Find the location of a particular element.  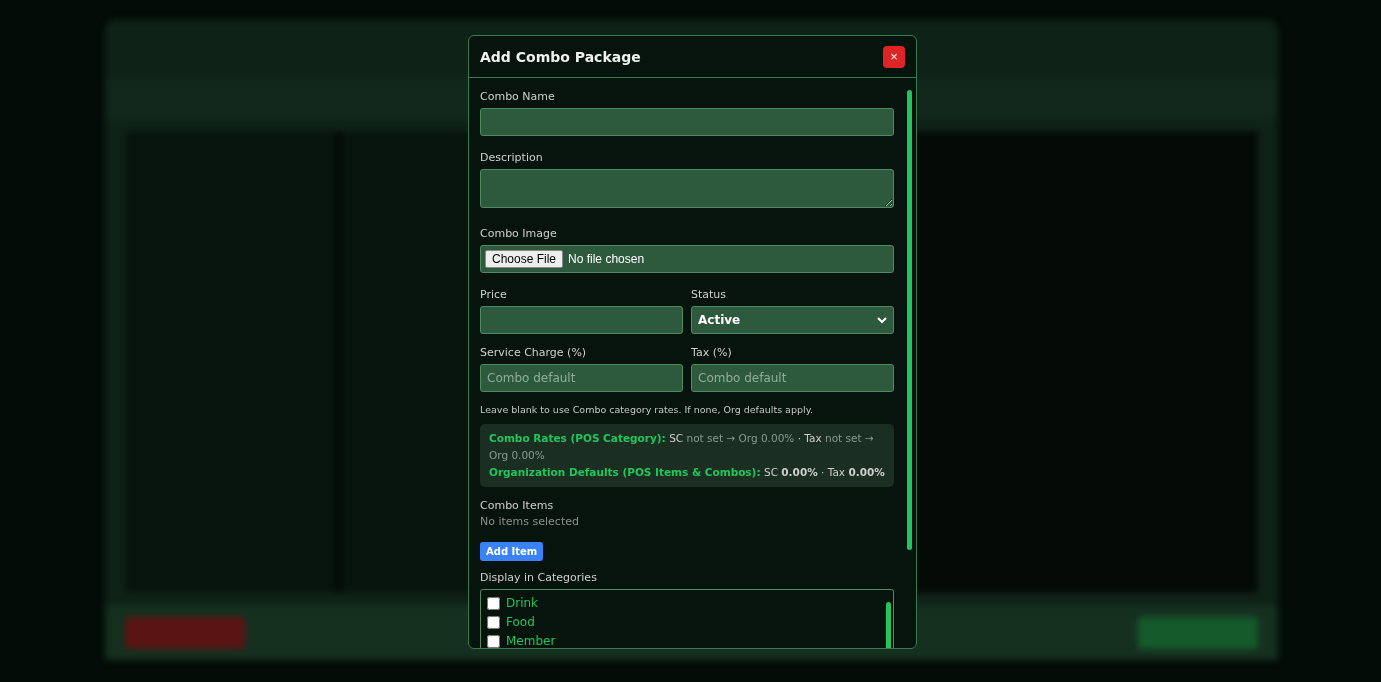

modal-title: Add Combo Package is located at coordinates (560, 56).